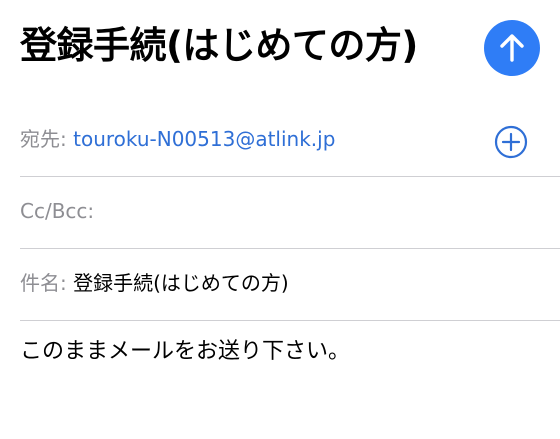 This screenshot has height=439, width=560. I want to click on cc-bcc-field: Cc/Bcc:, so click(290, 211).